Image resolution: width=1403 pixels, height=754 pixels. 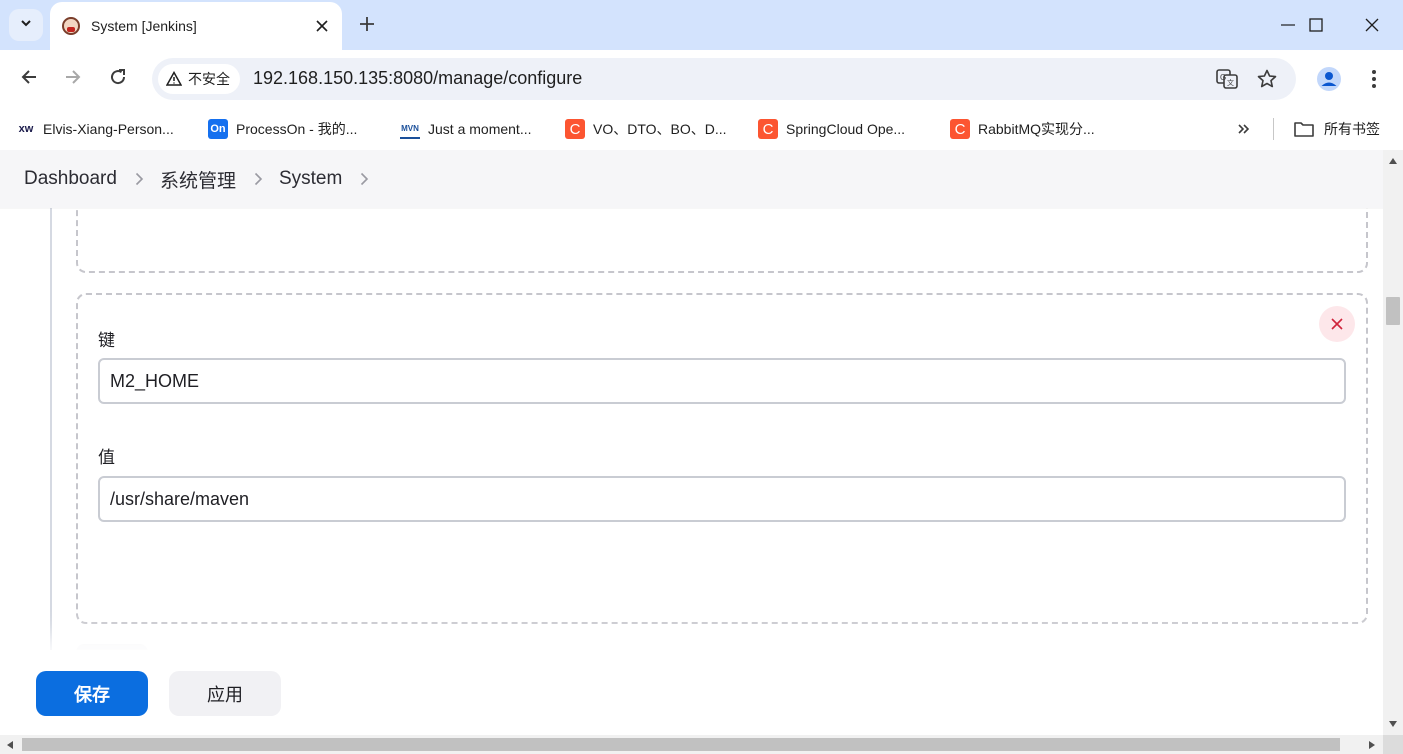 What do you see at coordinates (70, 179) in the screenshot?
I see `breadcrumb-dashboard: Dashboard` at bounding box center [70, 179].